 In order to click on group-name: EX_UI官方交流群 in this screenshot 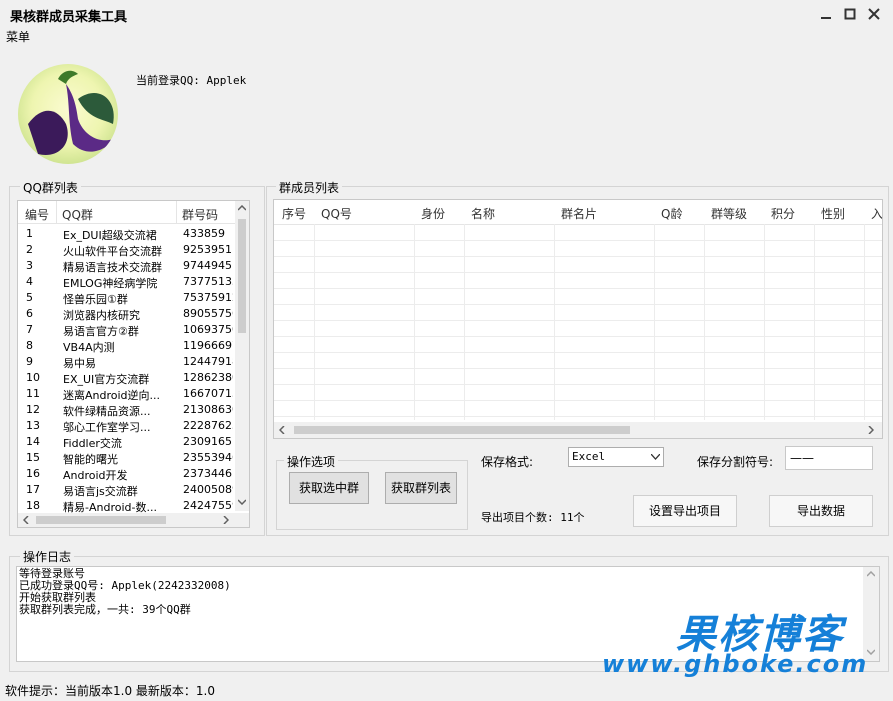, I will do `click(106, 379)`.